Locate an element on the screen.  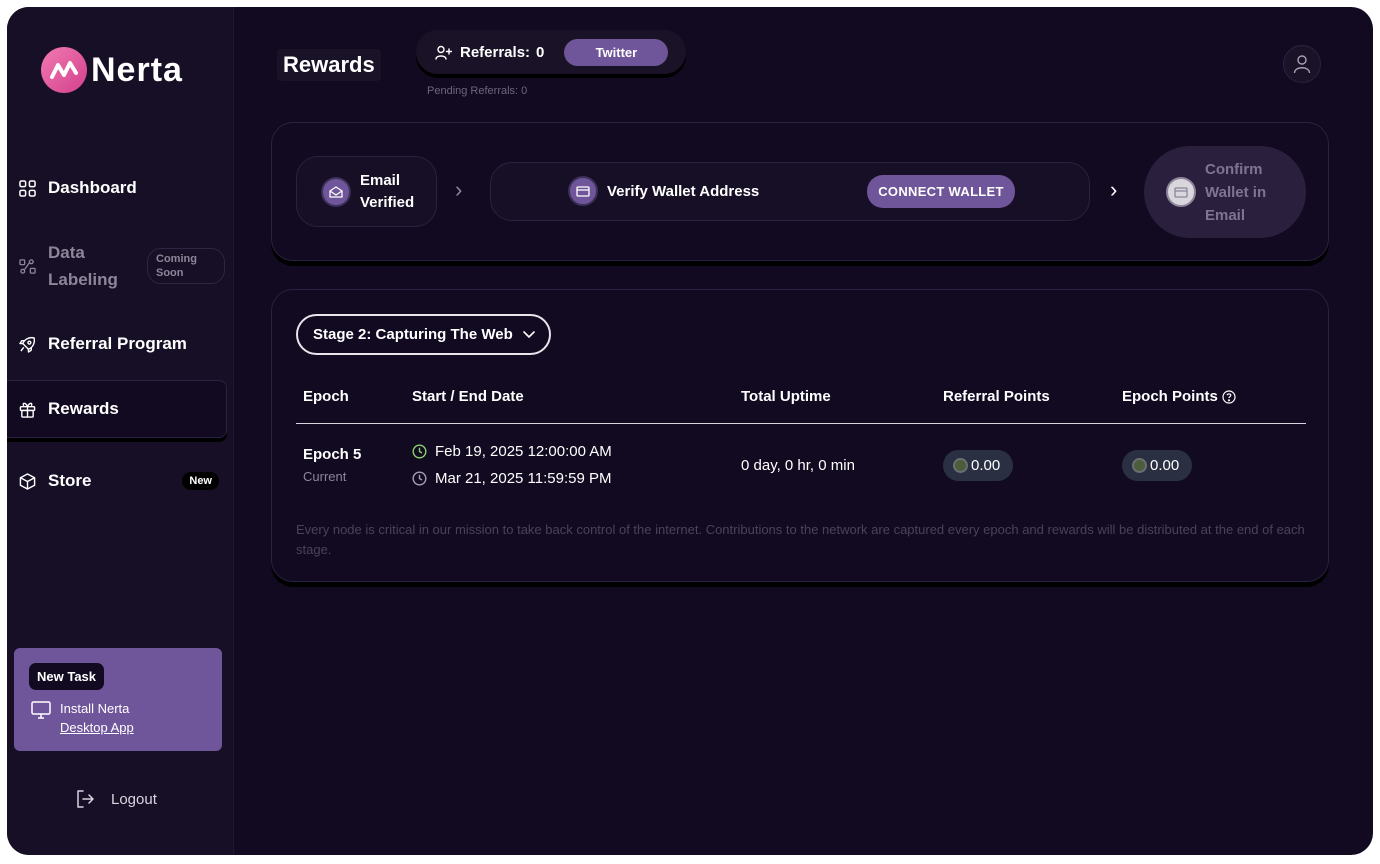
step-label: Email Verified is located at coordinates (387, 191).